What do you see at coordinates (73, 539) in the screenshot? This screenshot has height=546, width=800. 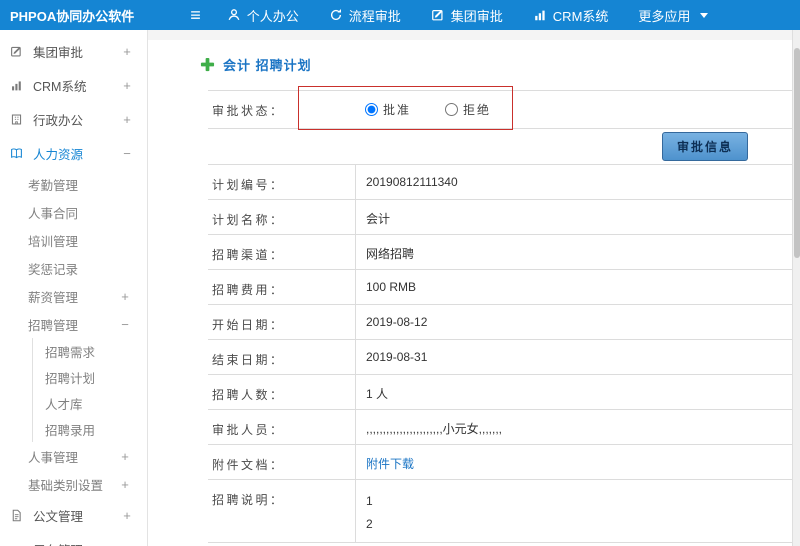 I see `sidebar-item-vehicle-mgmt: 用车管理 +` at bounding box center [73, 539].